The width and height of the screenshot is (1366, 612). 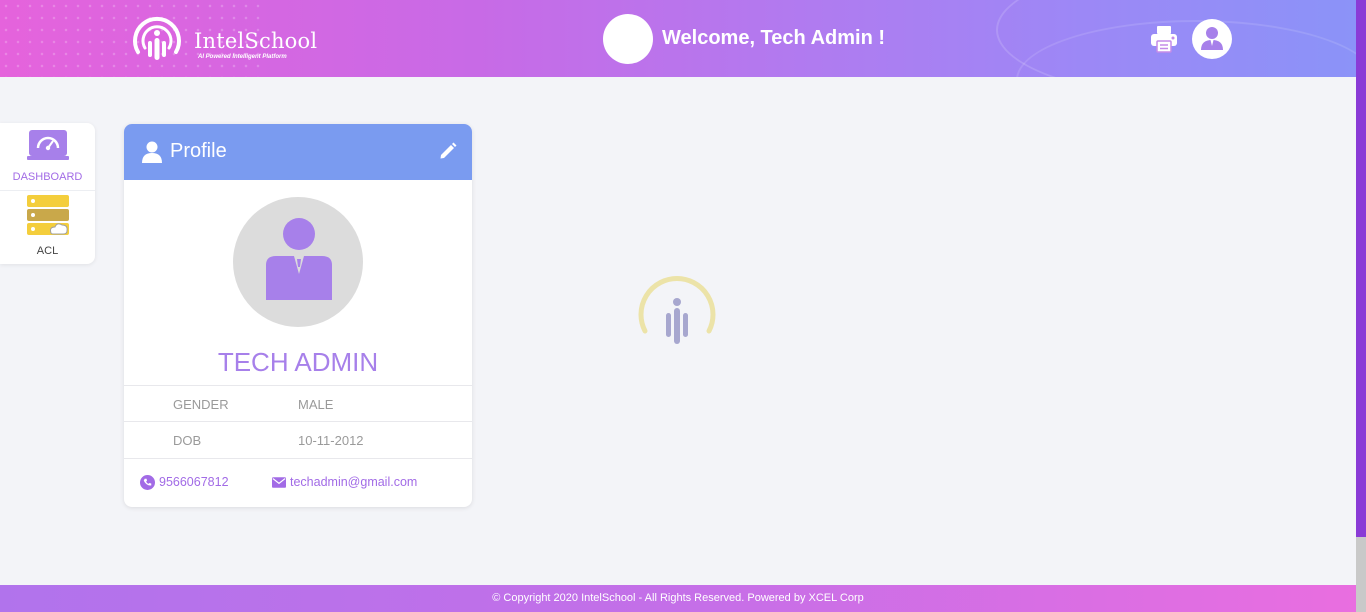 I want to click on user-avatar-icon, so click(x=1212, y=39).